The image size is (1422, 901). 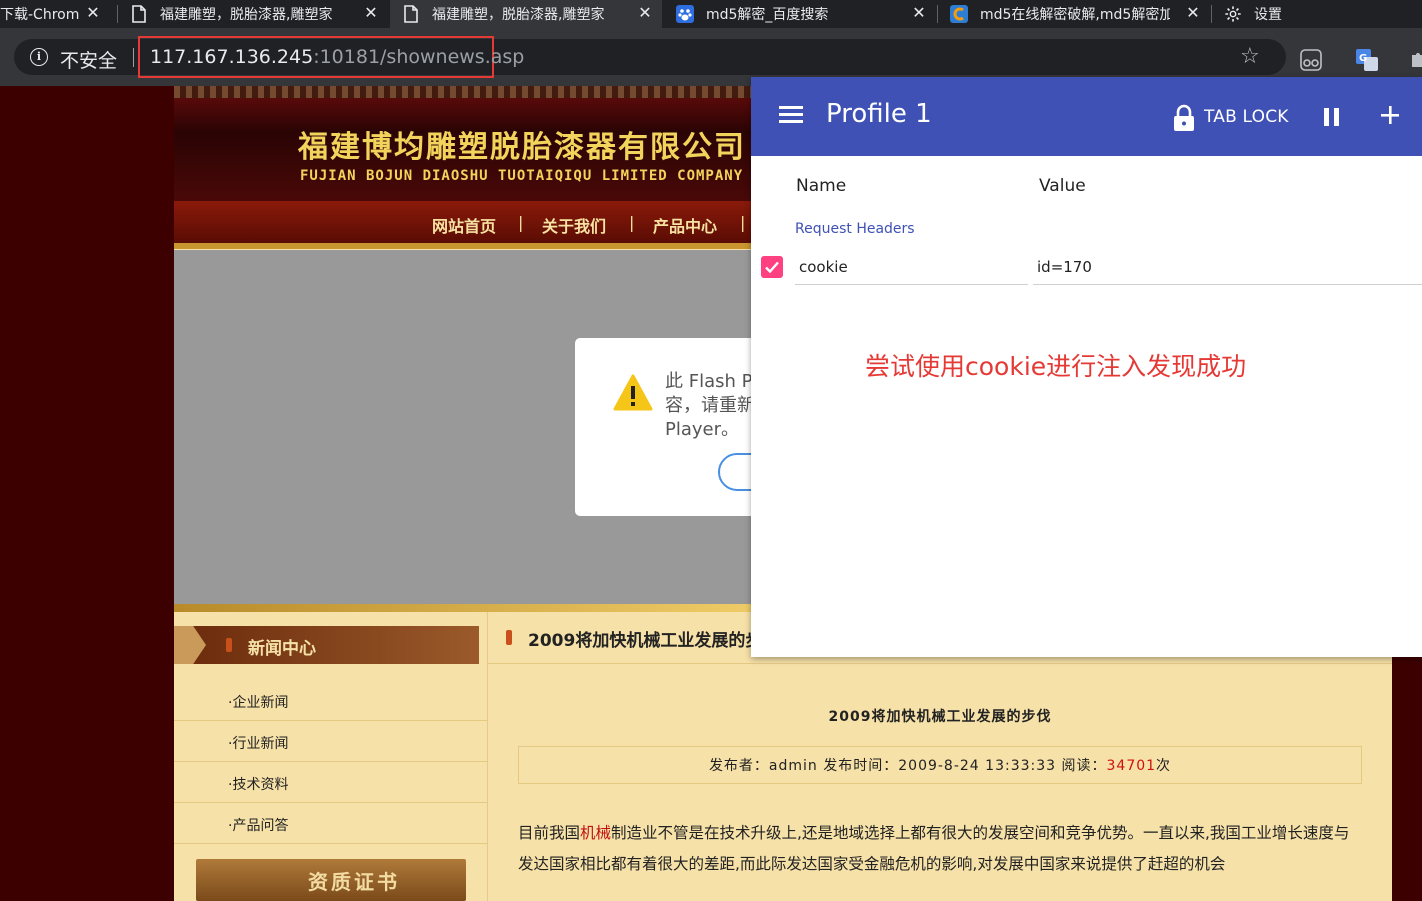 What do you see at coordinates (39, 57) in the screenshot?
I see `info-icon: i` at bounding box center [39, 57].